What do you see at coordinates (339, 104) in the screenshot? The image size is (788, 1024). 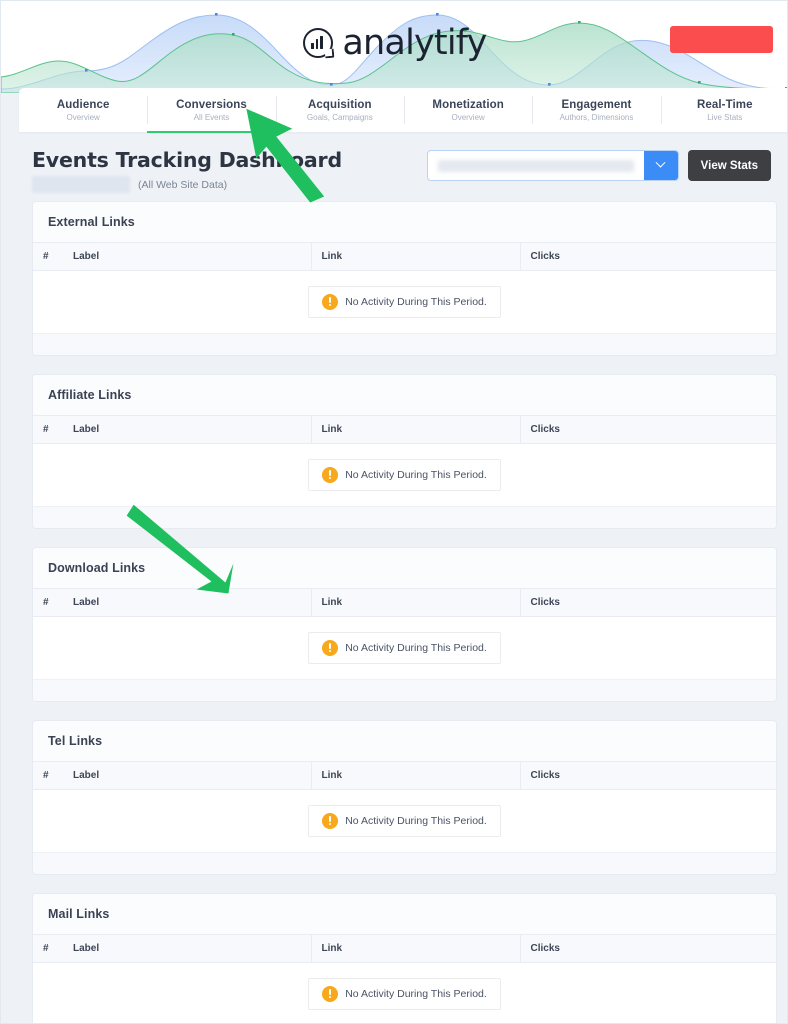 I see `tab-acquisition-title: Acquisition` at bounding box center [339, 104].